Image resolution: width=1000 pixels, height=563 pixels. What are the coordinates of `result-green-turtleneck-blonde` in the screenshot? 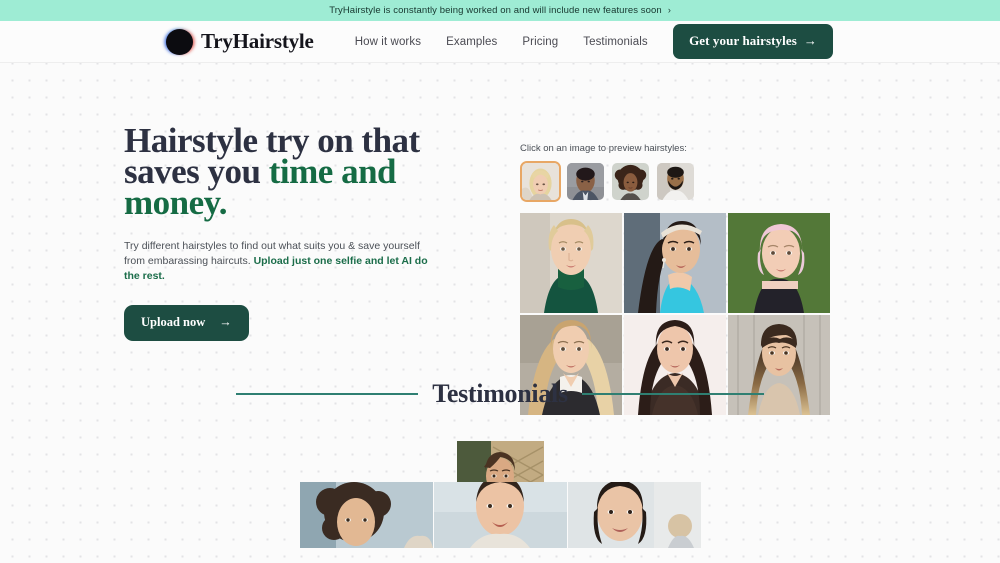 It's located at (571, 263).